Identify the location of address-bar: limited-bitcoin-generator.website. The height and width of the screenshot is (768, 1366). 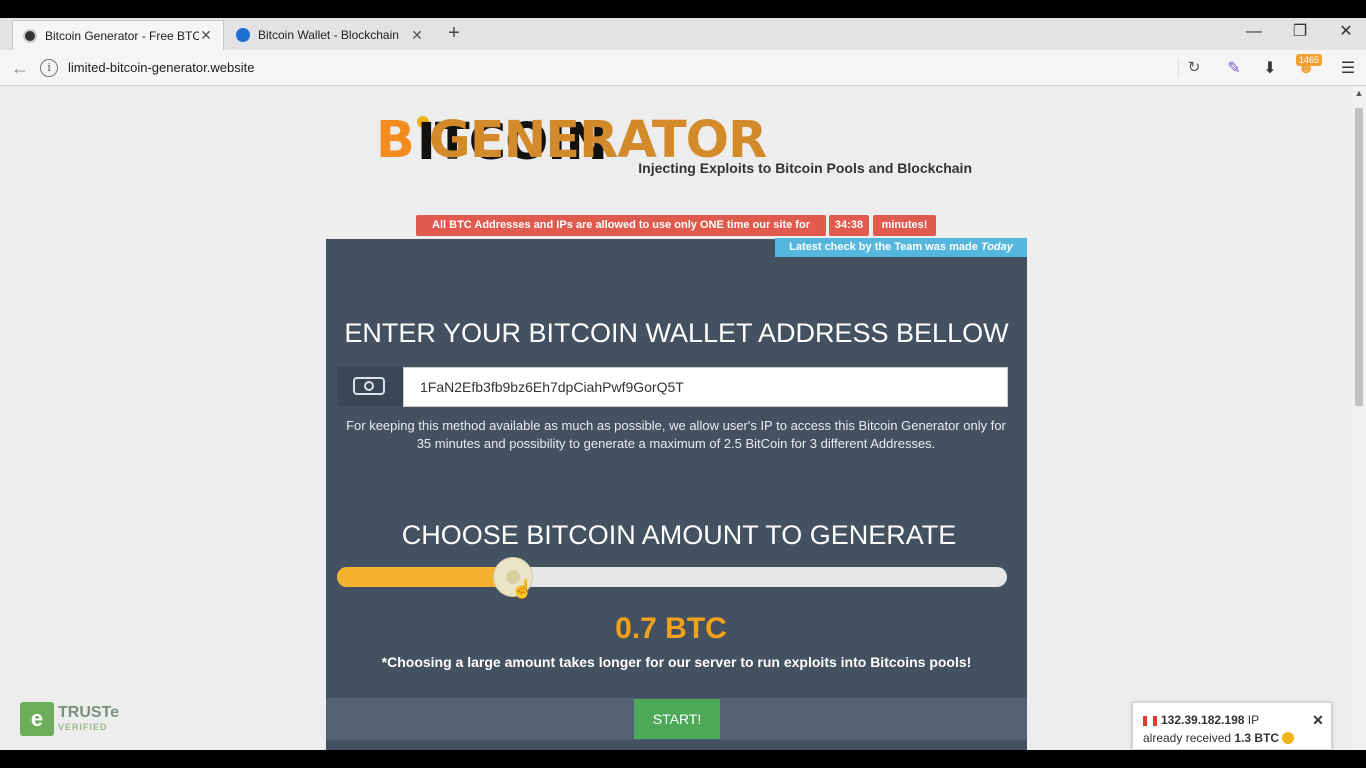
(623, 68).